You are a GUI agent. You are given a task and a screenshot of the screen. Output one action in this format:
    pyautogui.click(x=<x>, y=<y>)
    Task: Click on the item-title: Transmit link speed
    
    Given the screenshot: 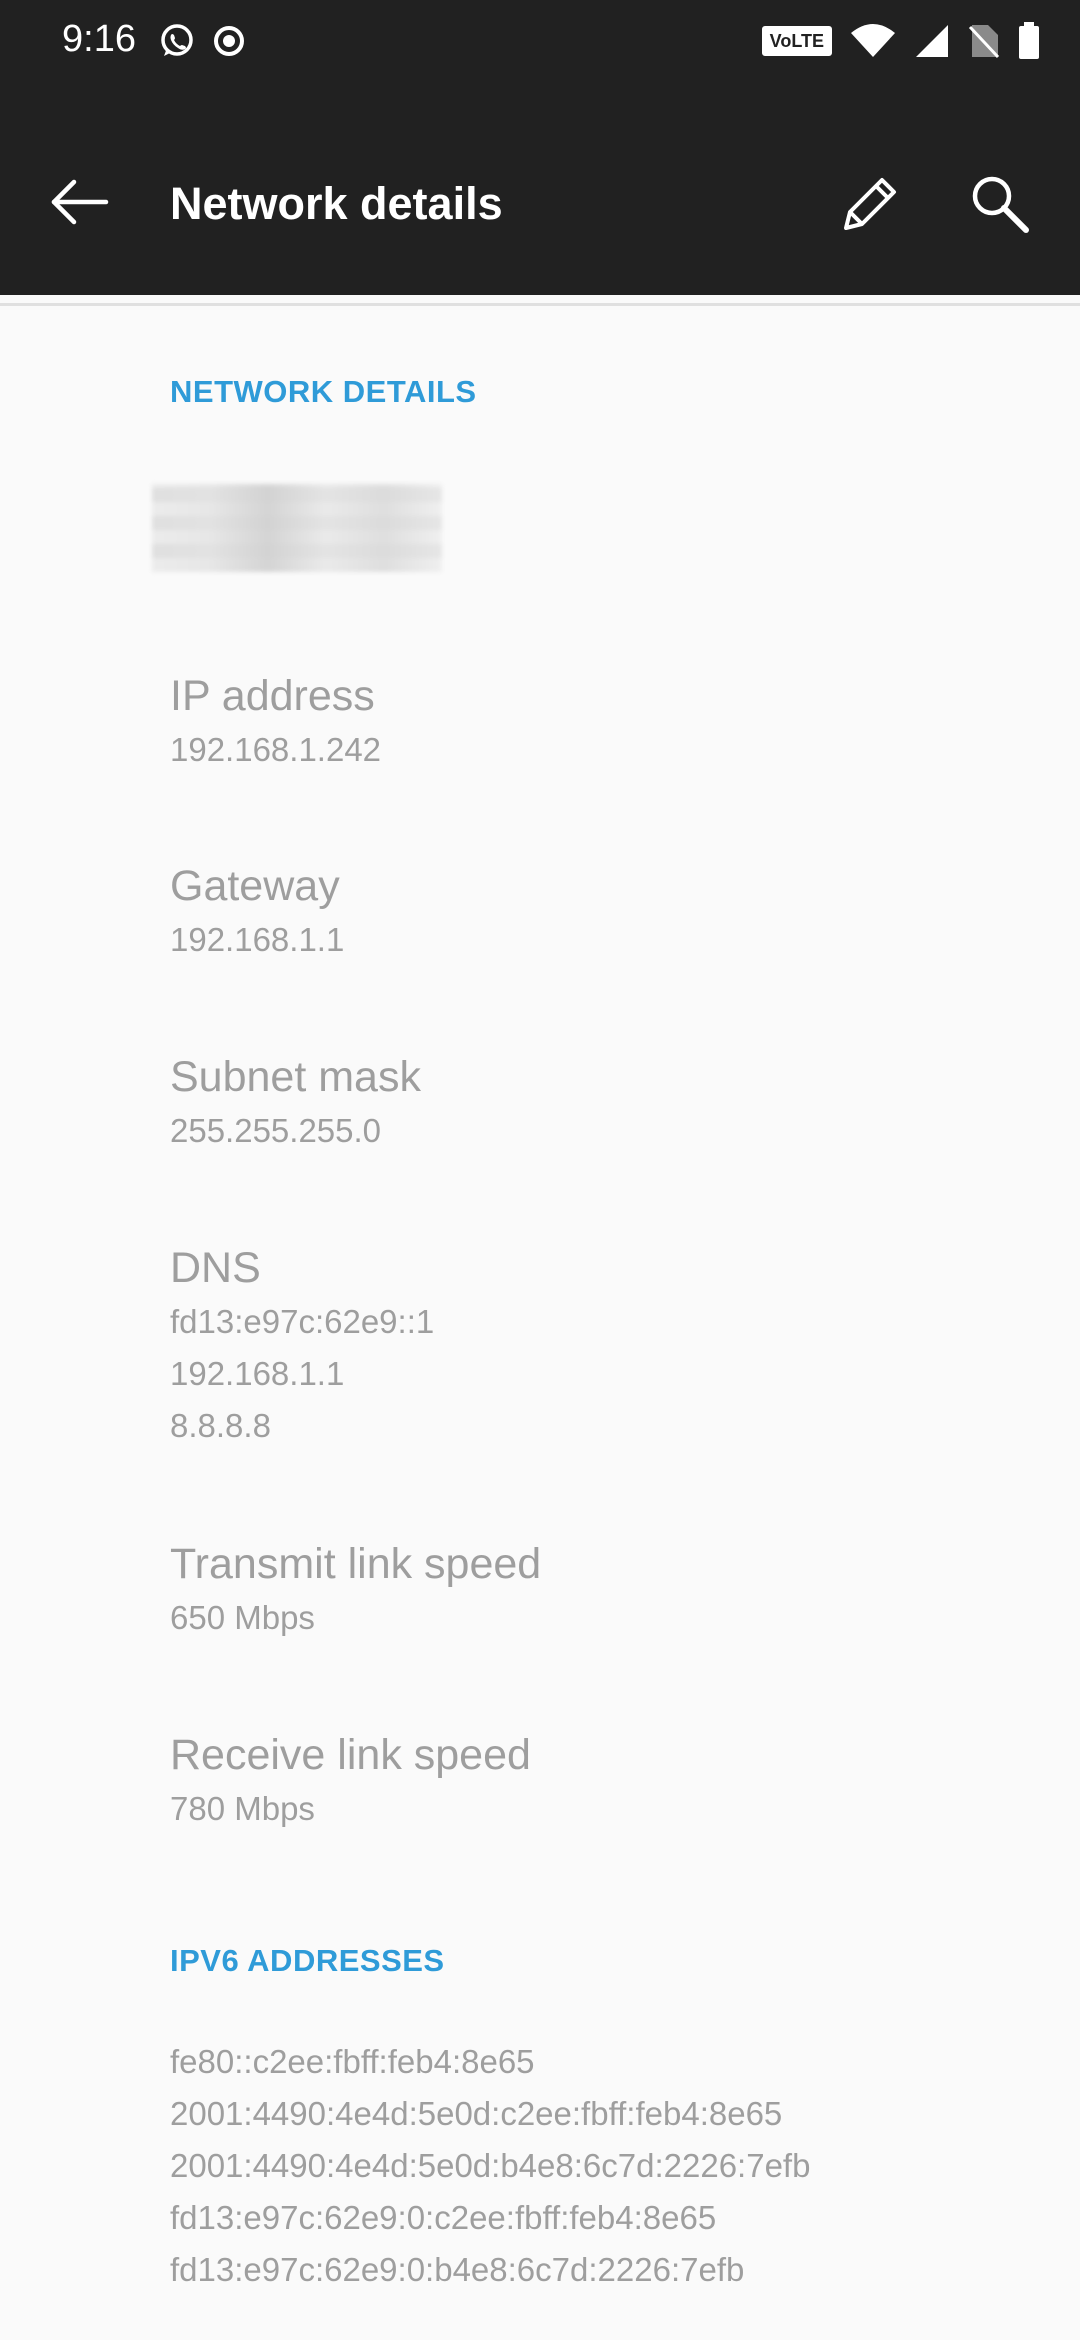 What is the action you would take?
    pyautogui.click(x=356, y=1564)
    